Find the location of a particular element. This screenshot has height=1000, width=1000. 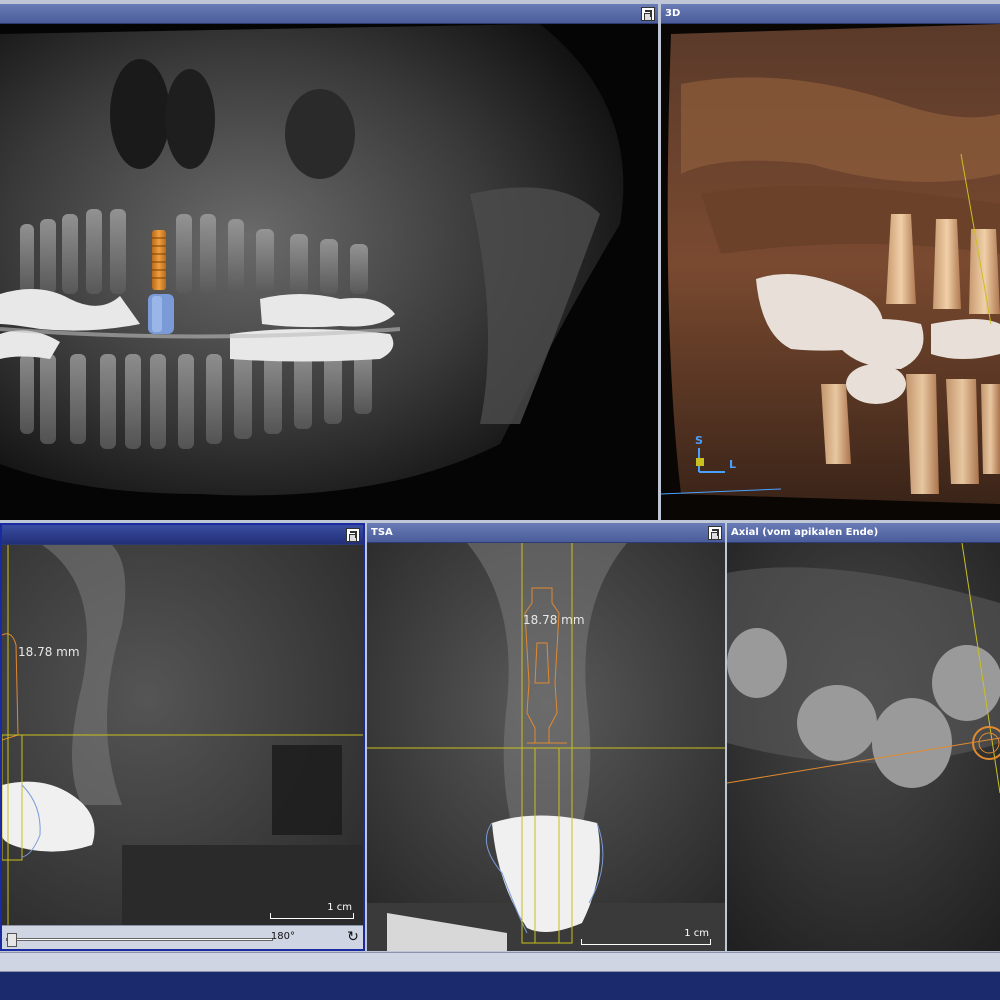

three-d-title: 3D is located at coordinates (673, 13).